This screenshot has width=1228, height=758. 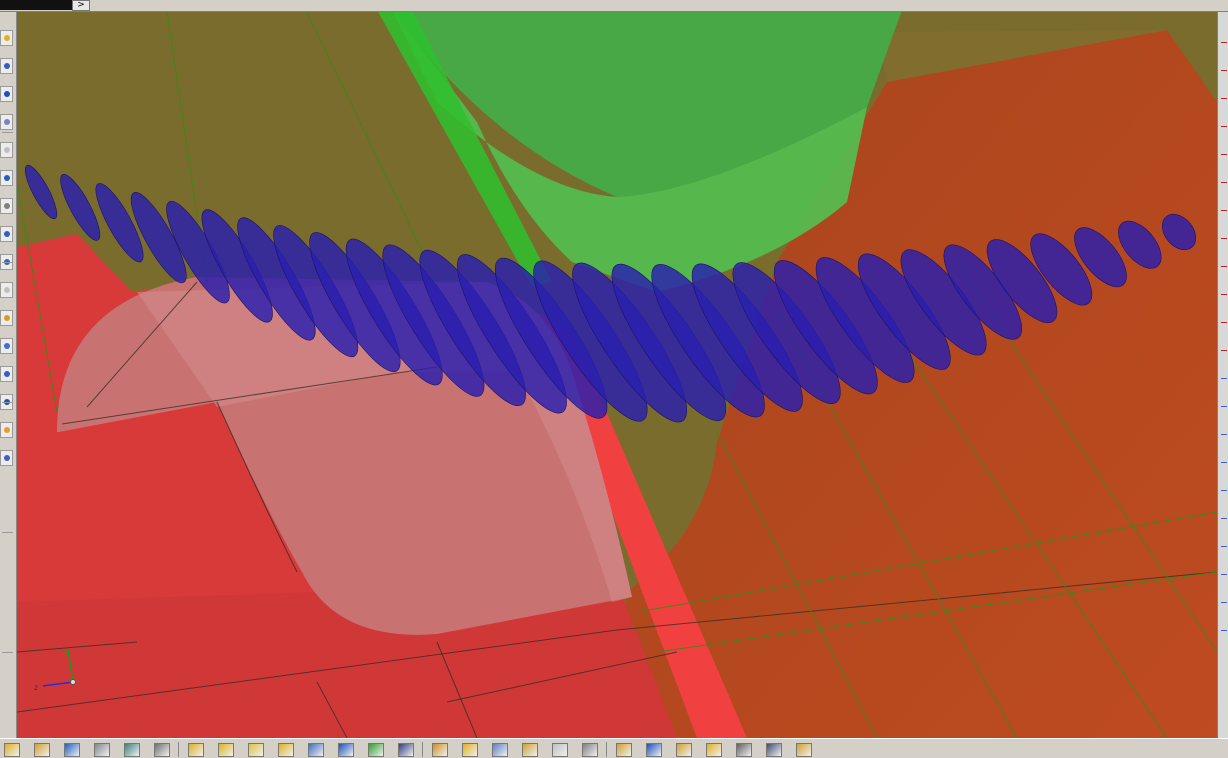 What do you see at coordinates (6, 206) in the screenshot?
I see `hidden-line-icon` at bounding box center [6, 206].